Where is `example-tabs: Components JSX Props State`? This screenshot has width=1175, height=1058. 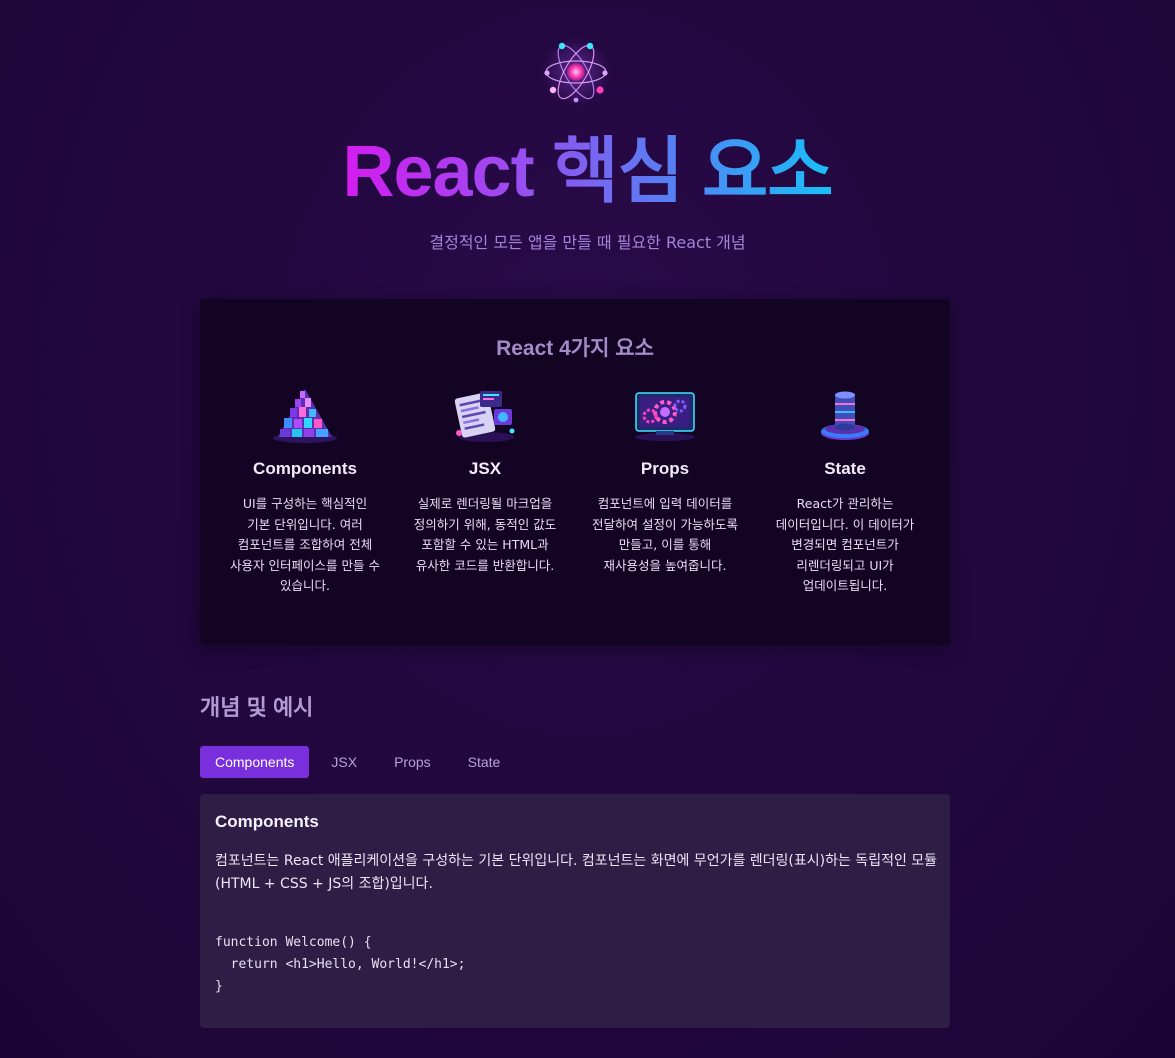 example-tabs: Components JSX Props State is located at coordinates (361, 762).